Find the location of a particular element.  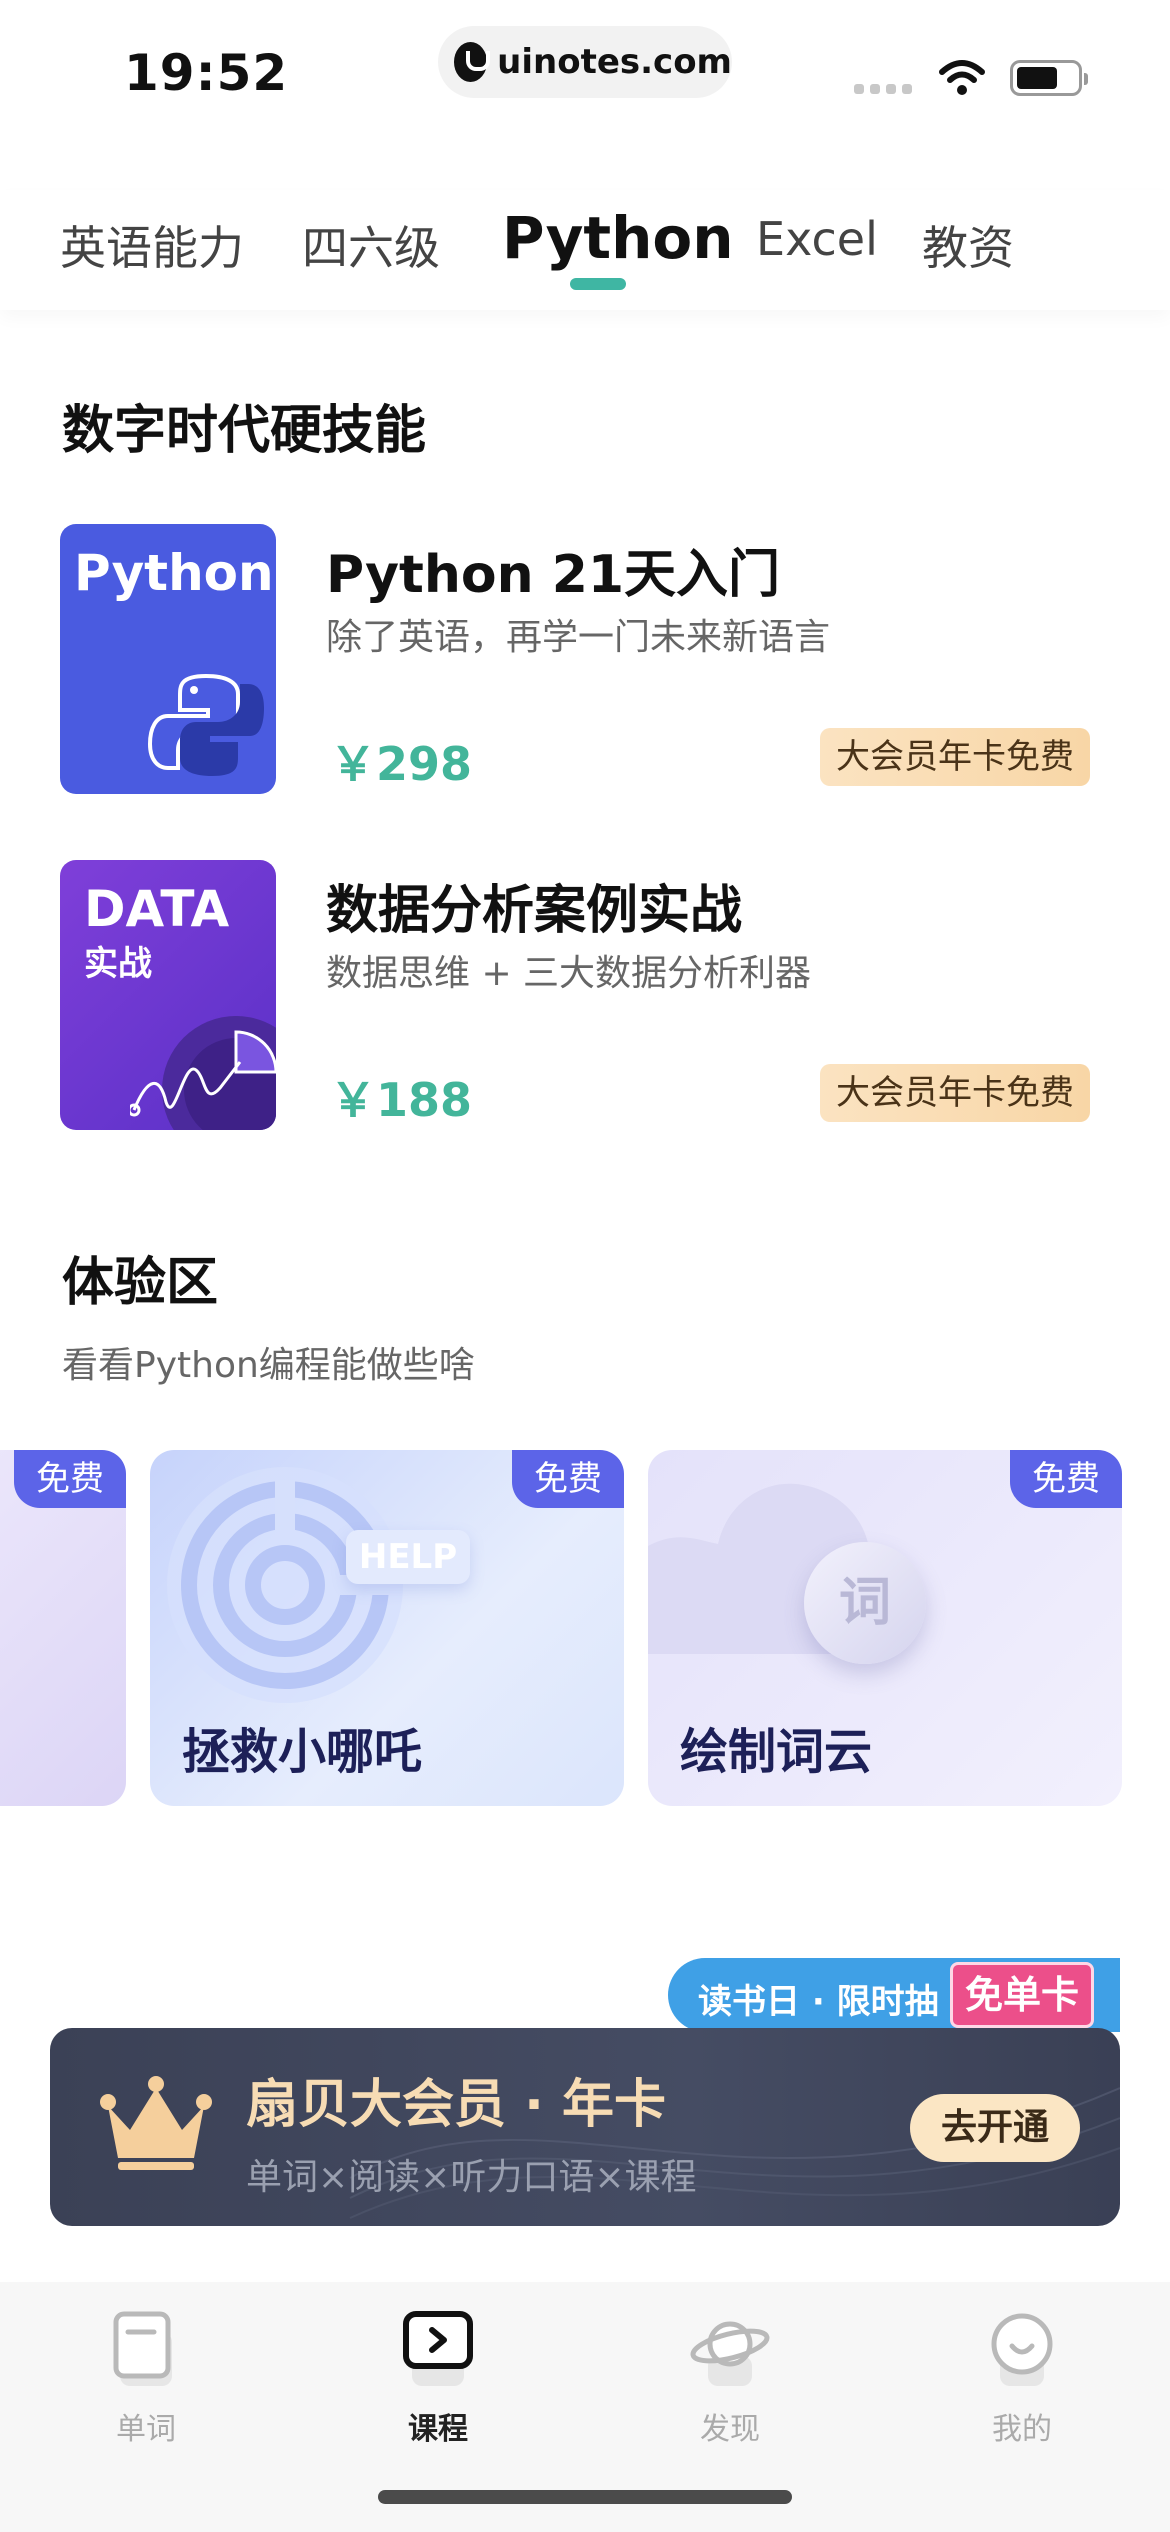

course-description: 数据思维 + 三大数据分析利器 is located at coordinates (569, 973).